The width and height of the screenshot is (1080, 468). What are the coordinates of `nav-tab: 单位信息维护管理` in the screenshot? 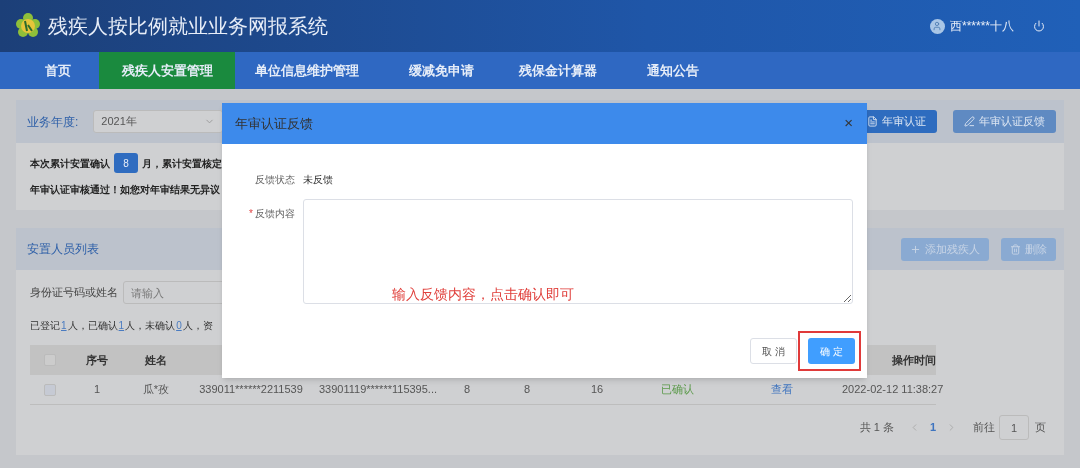 It's located at (306, 70).